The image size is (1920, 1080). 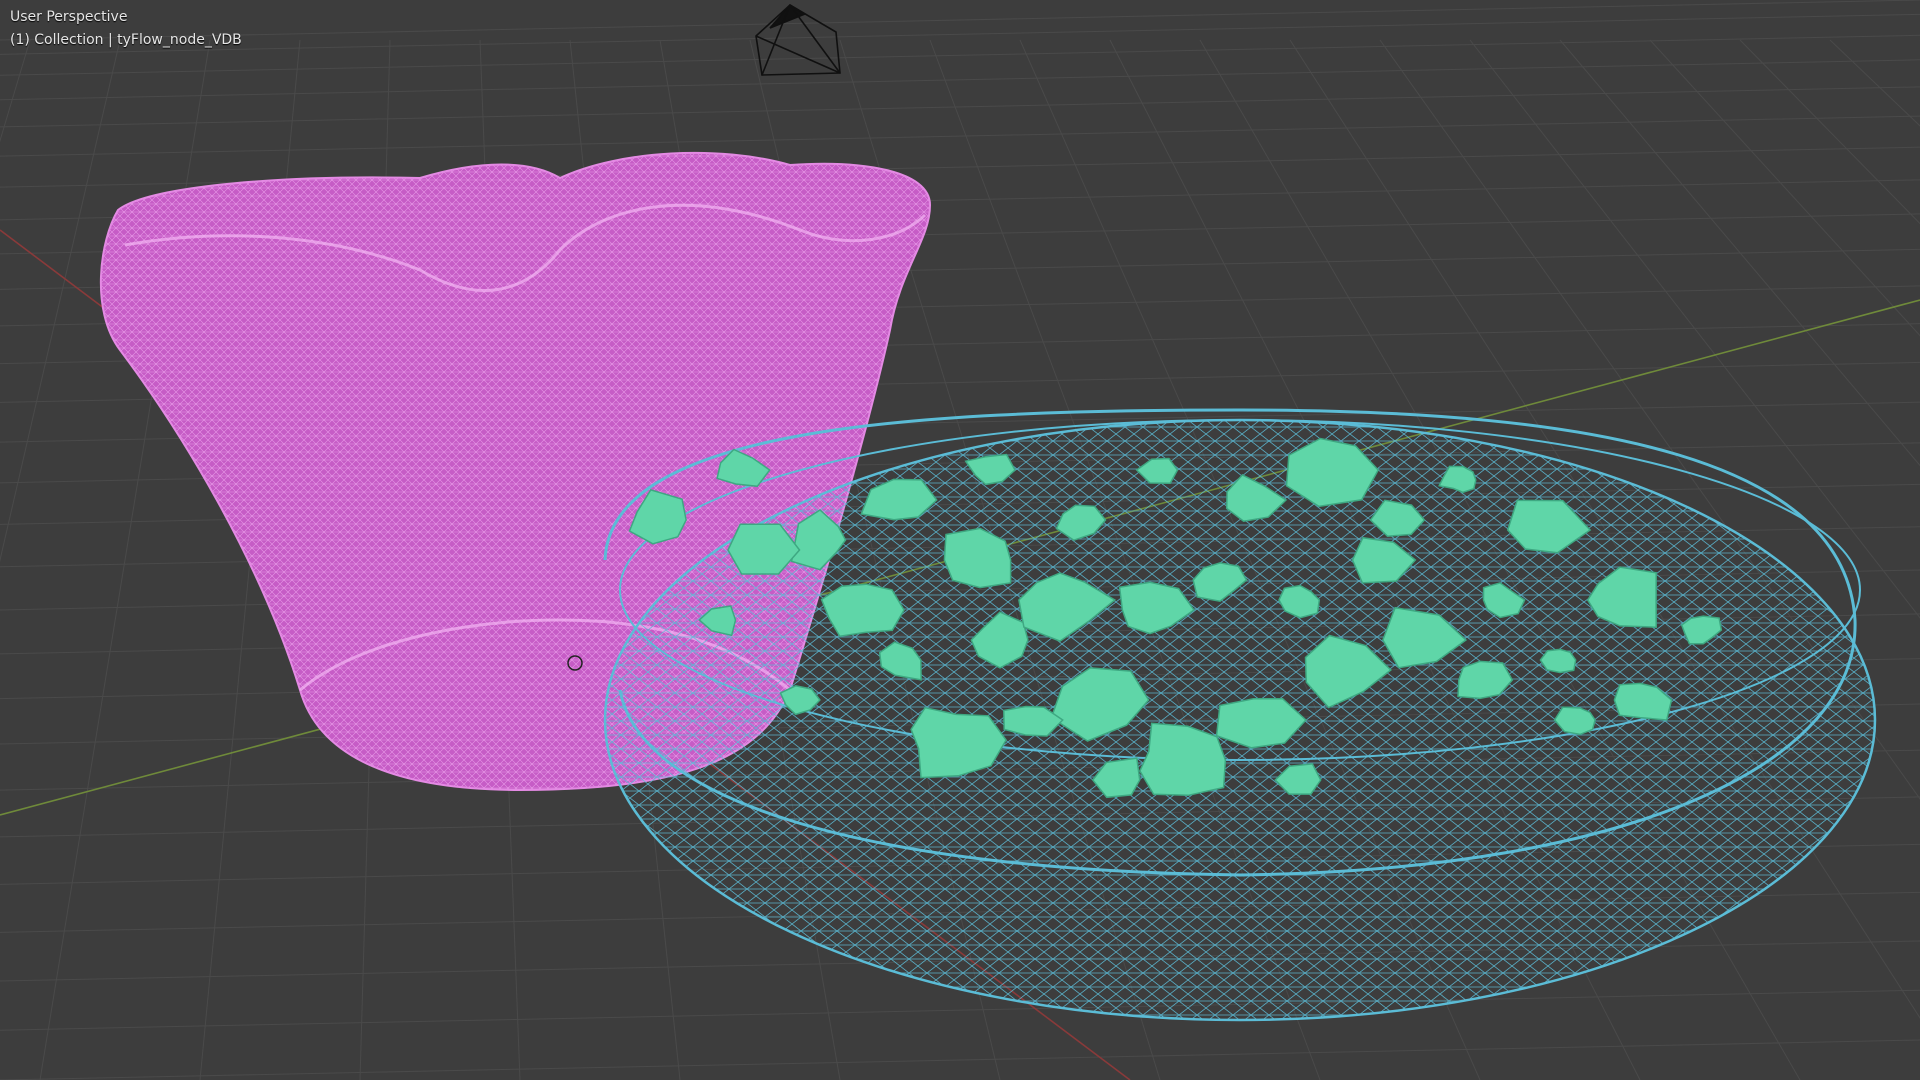 I want to click on fragment-piece, so click(x=1558, y=661).